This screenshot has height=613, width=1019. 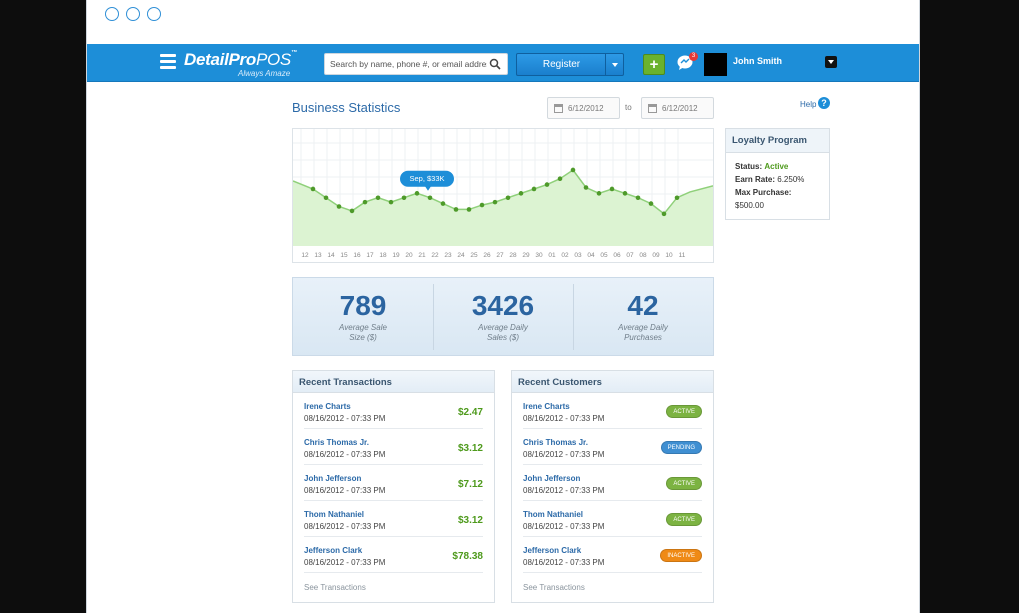 I want to click on x-tick-label: 26, so click(x=487, y=255).